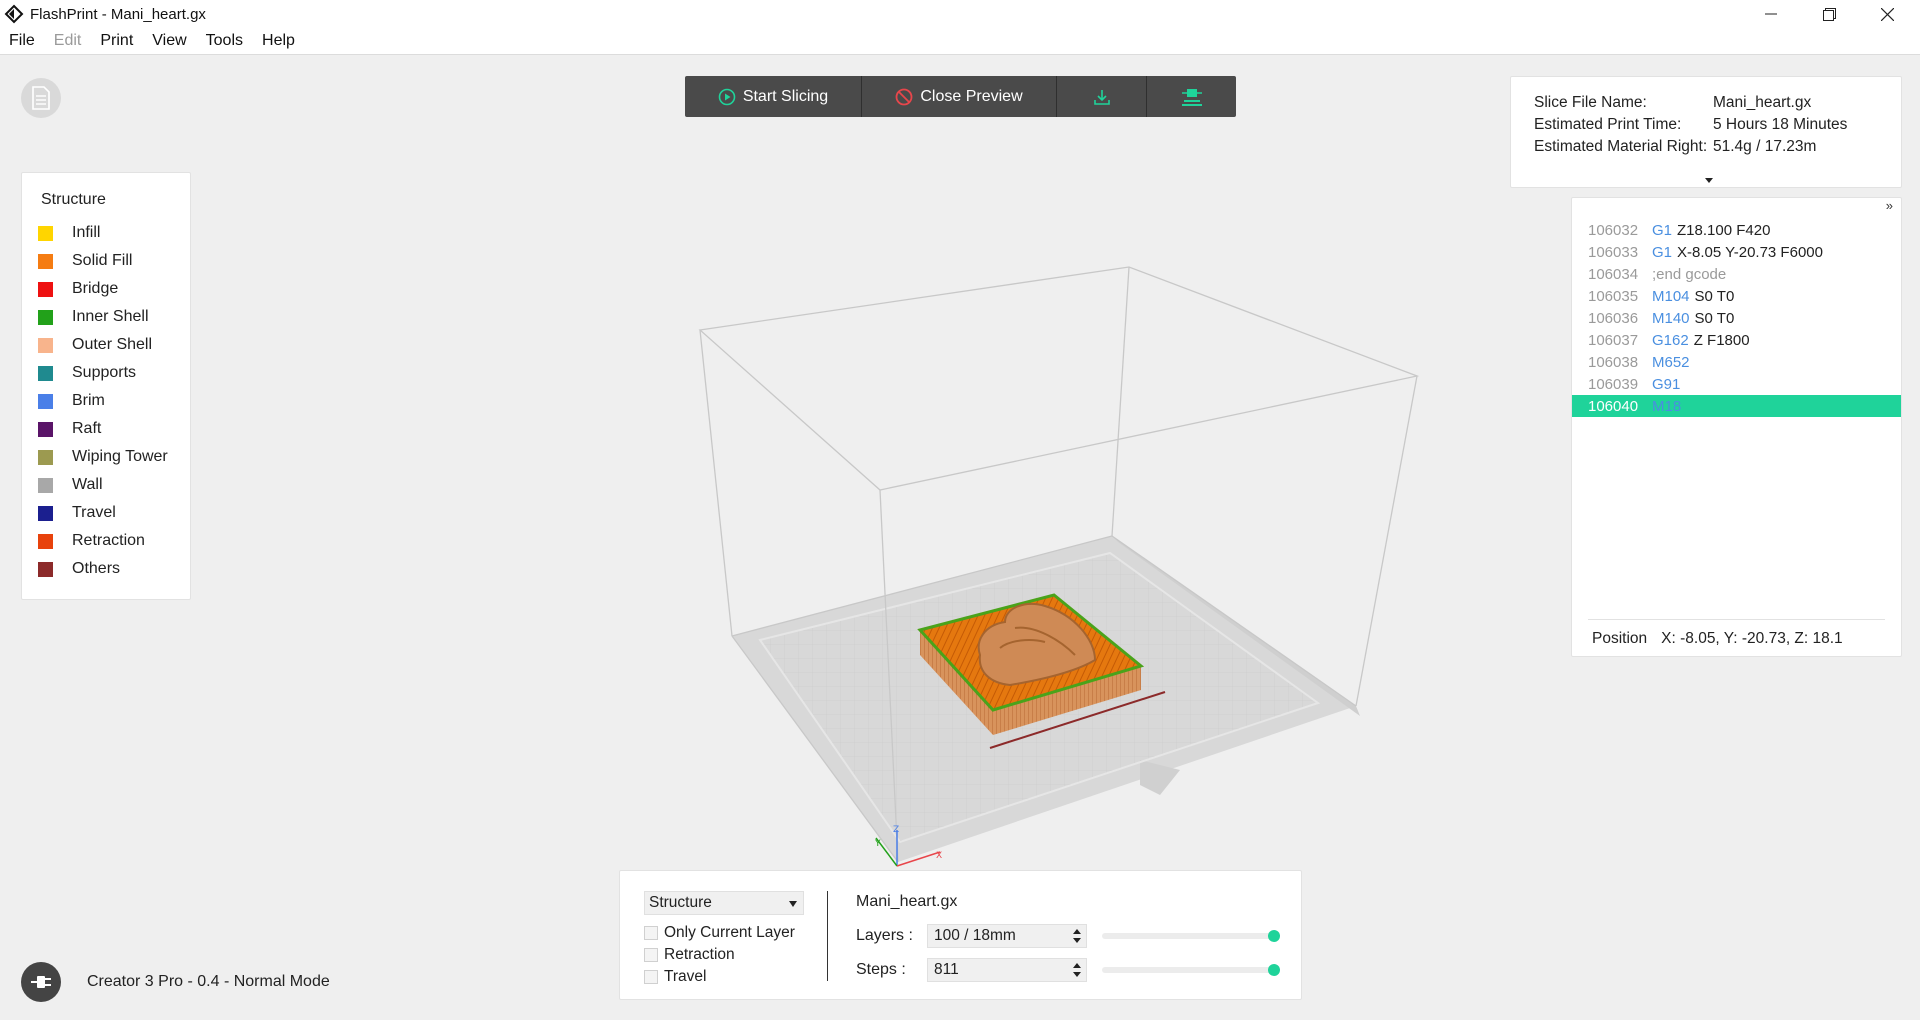 The width and height of the screenshot is (1920, 1020). I want to click on menu-view: View, so click(169, 41).